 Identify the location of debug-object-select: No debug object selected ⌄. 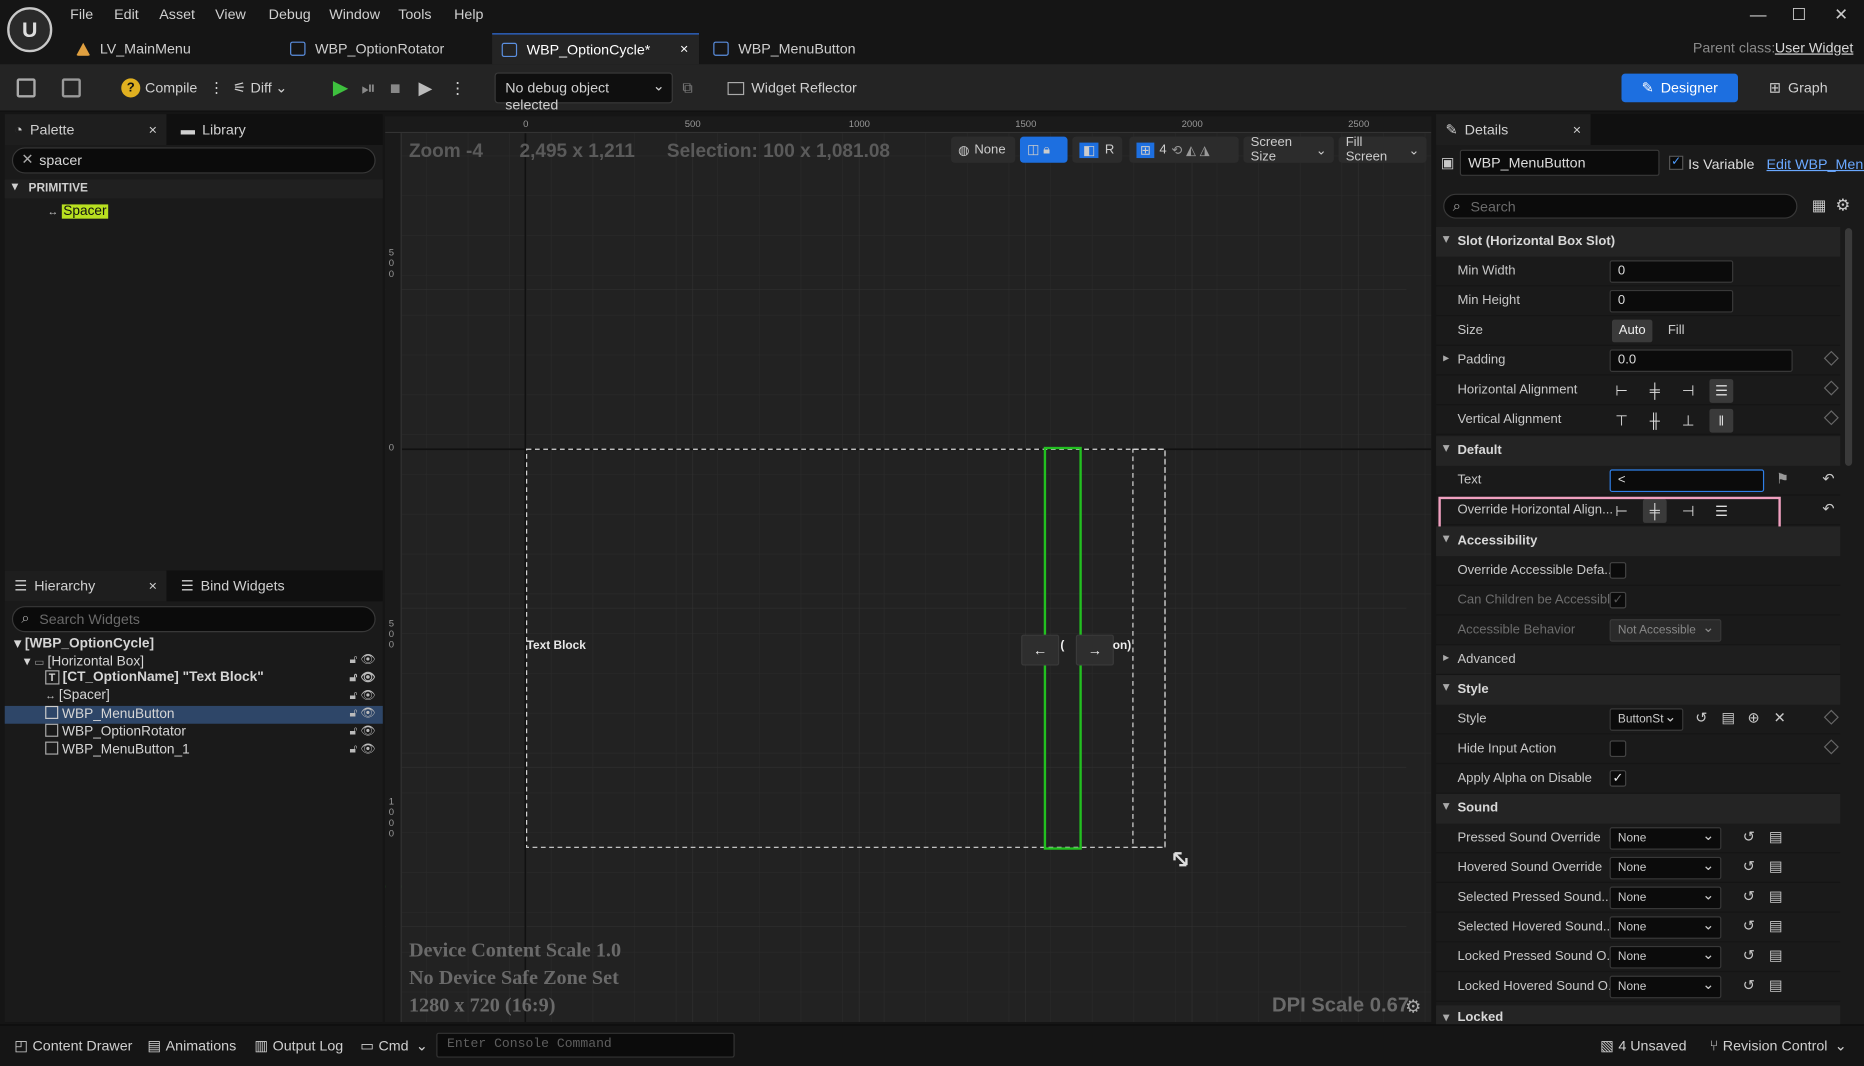
(583, 92).